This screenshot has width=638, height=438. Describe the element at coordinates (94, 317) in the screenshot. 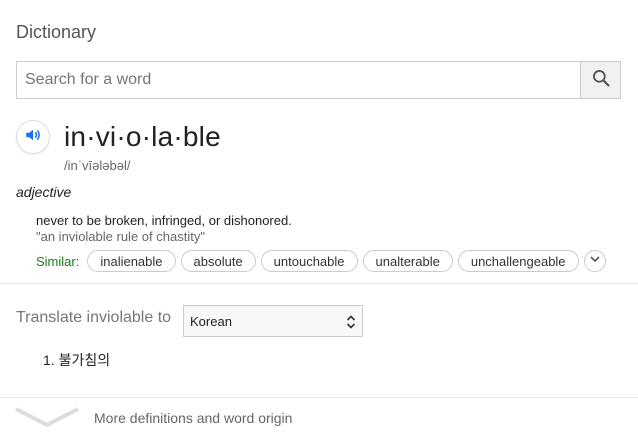

I see `translate-label: Translate inviolable to` at that location.